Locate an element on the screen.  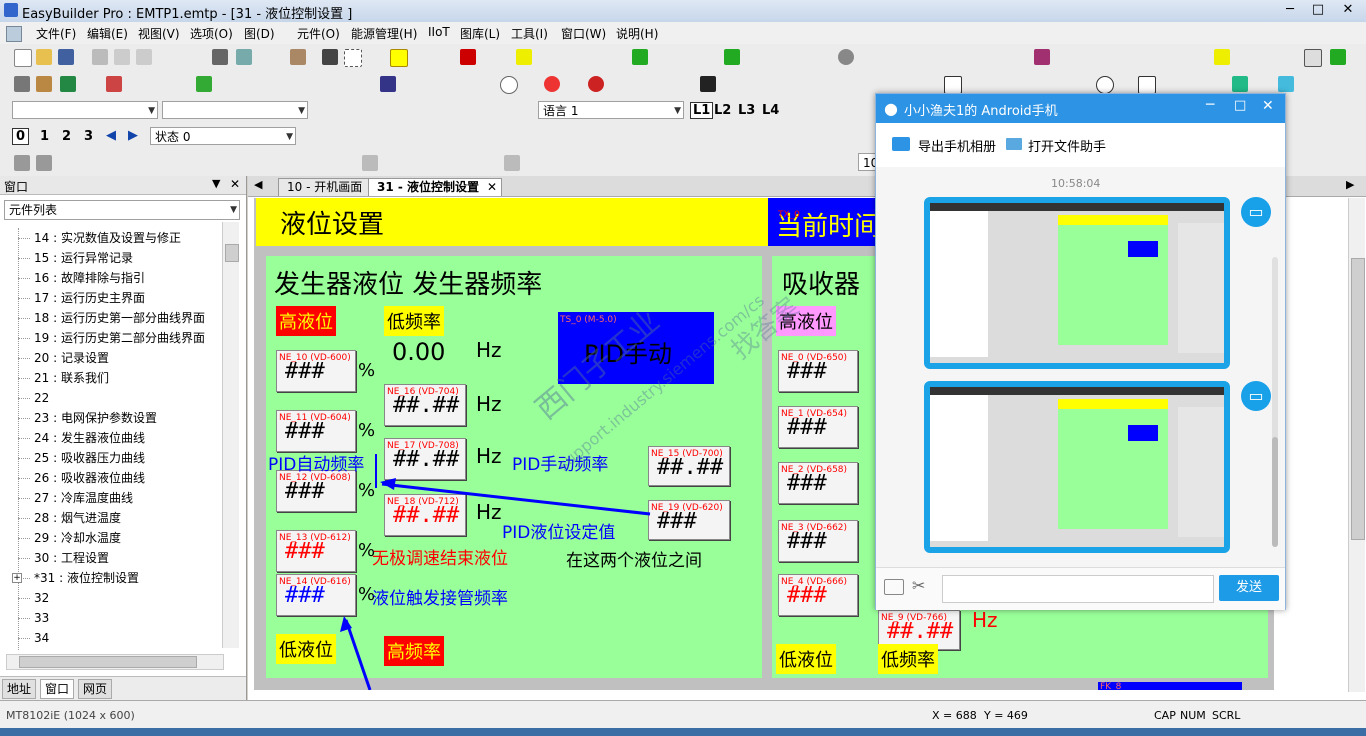
ne0-input: NE_0 (VD-650) ### is located at coordinates (818, 371).